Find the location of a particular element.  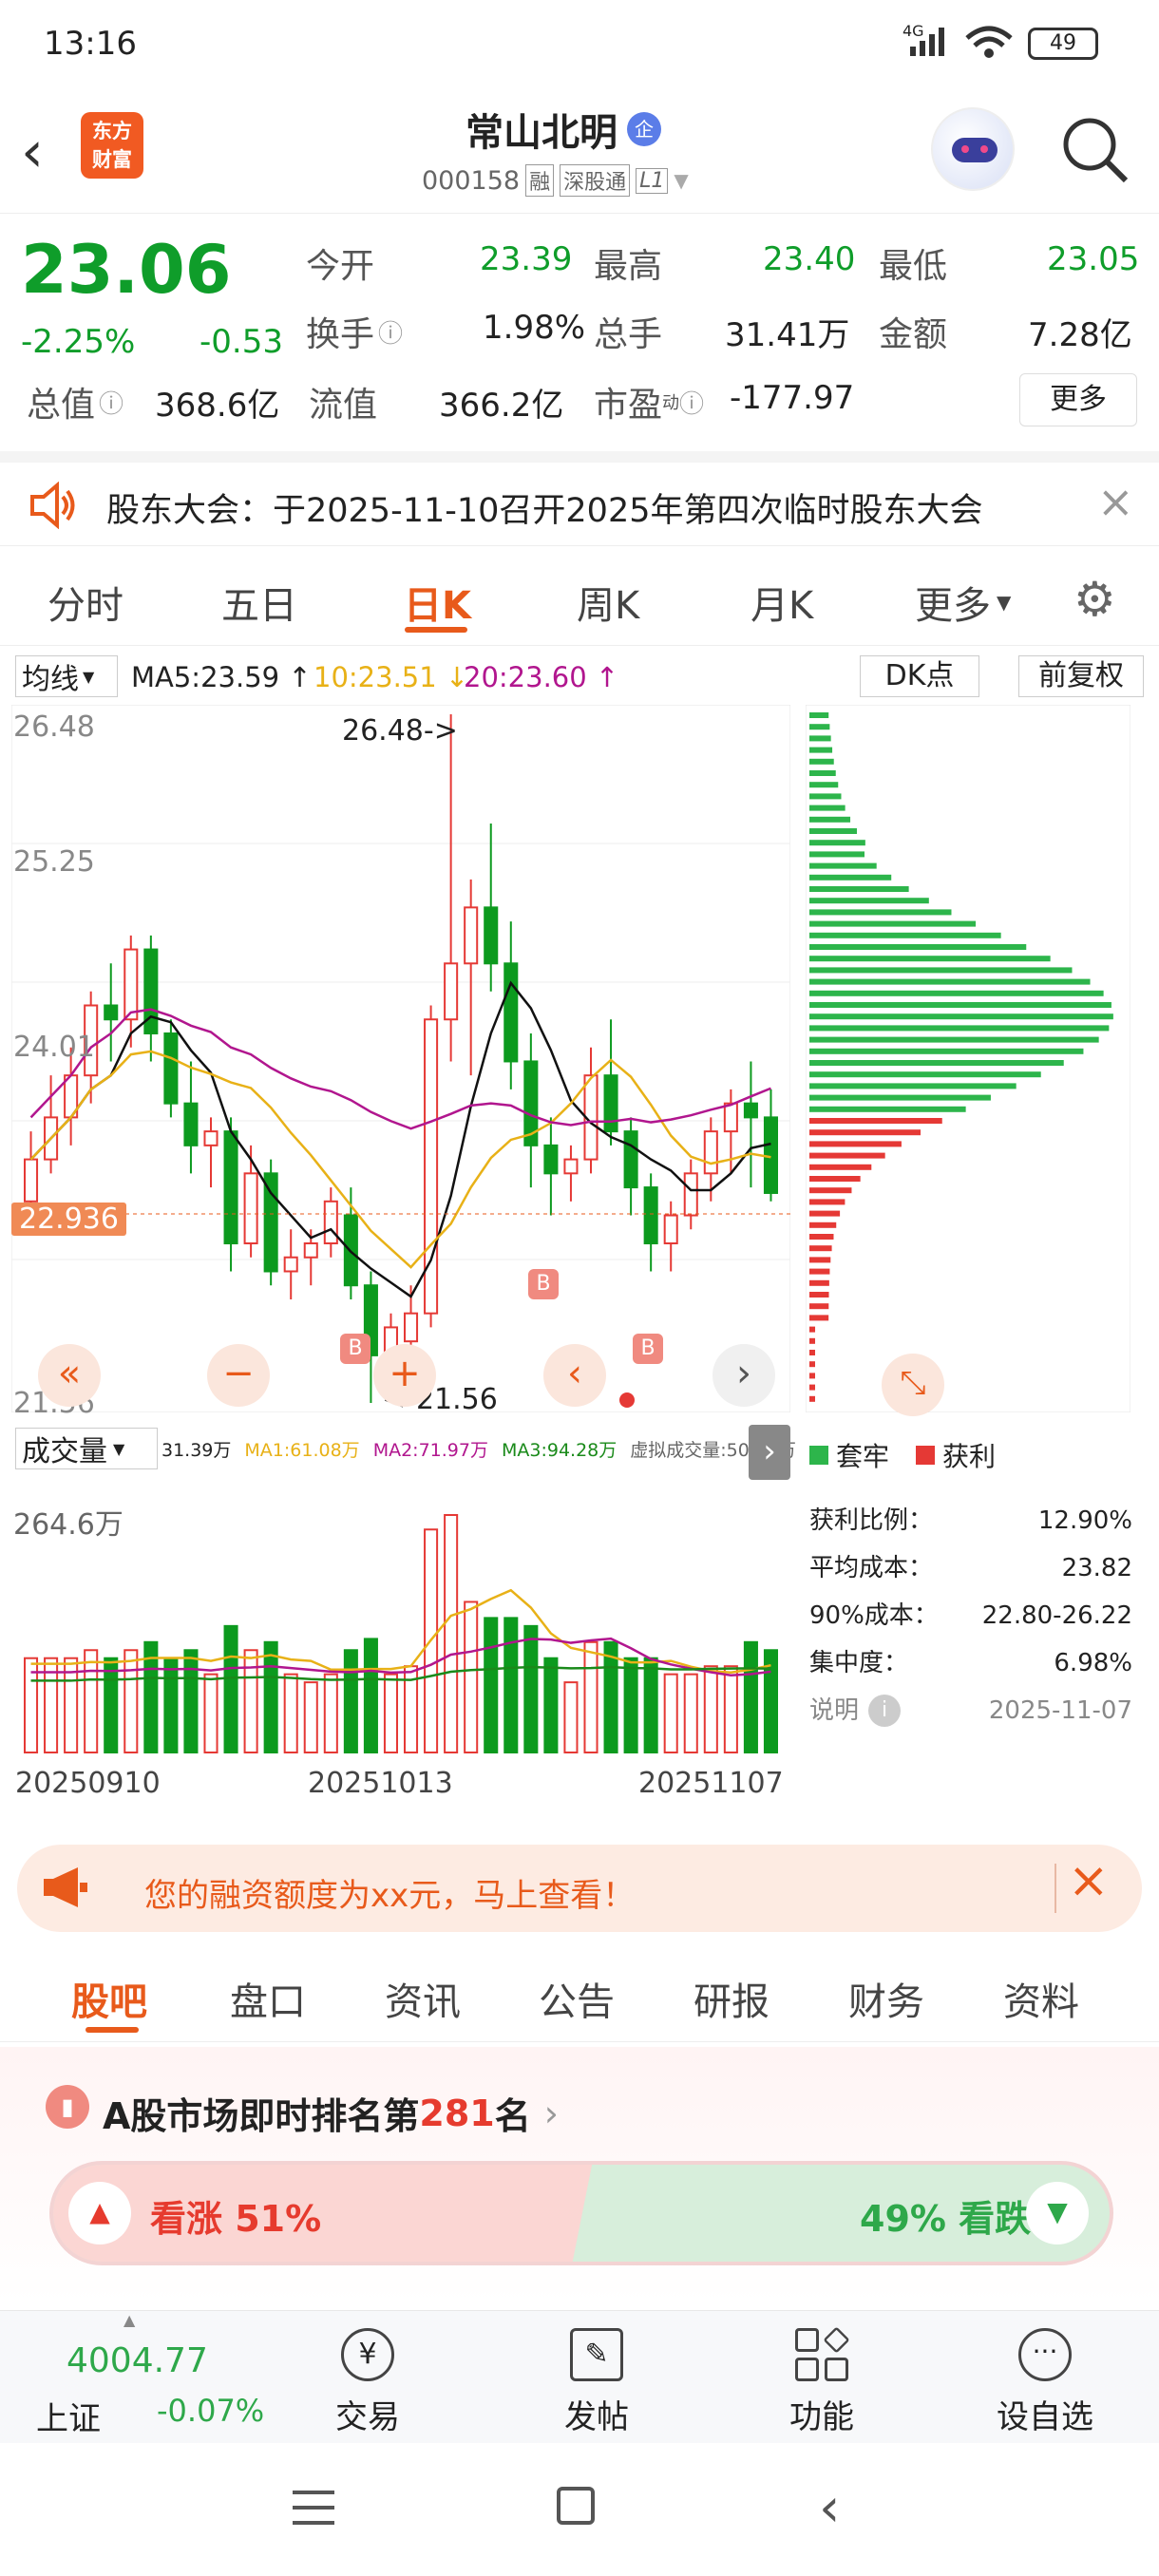

dropdown-icon: ▼ is located at coordinates (681, 180).